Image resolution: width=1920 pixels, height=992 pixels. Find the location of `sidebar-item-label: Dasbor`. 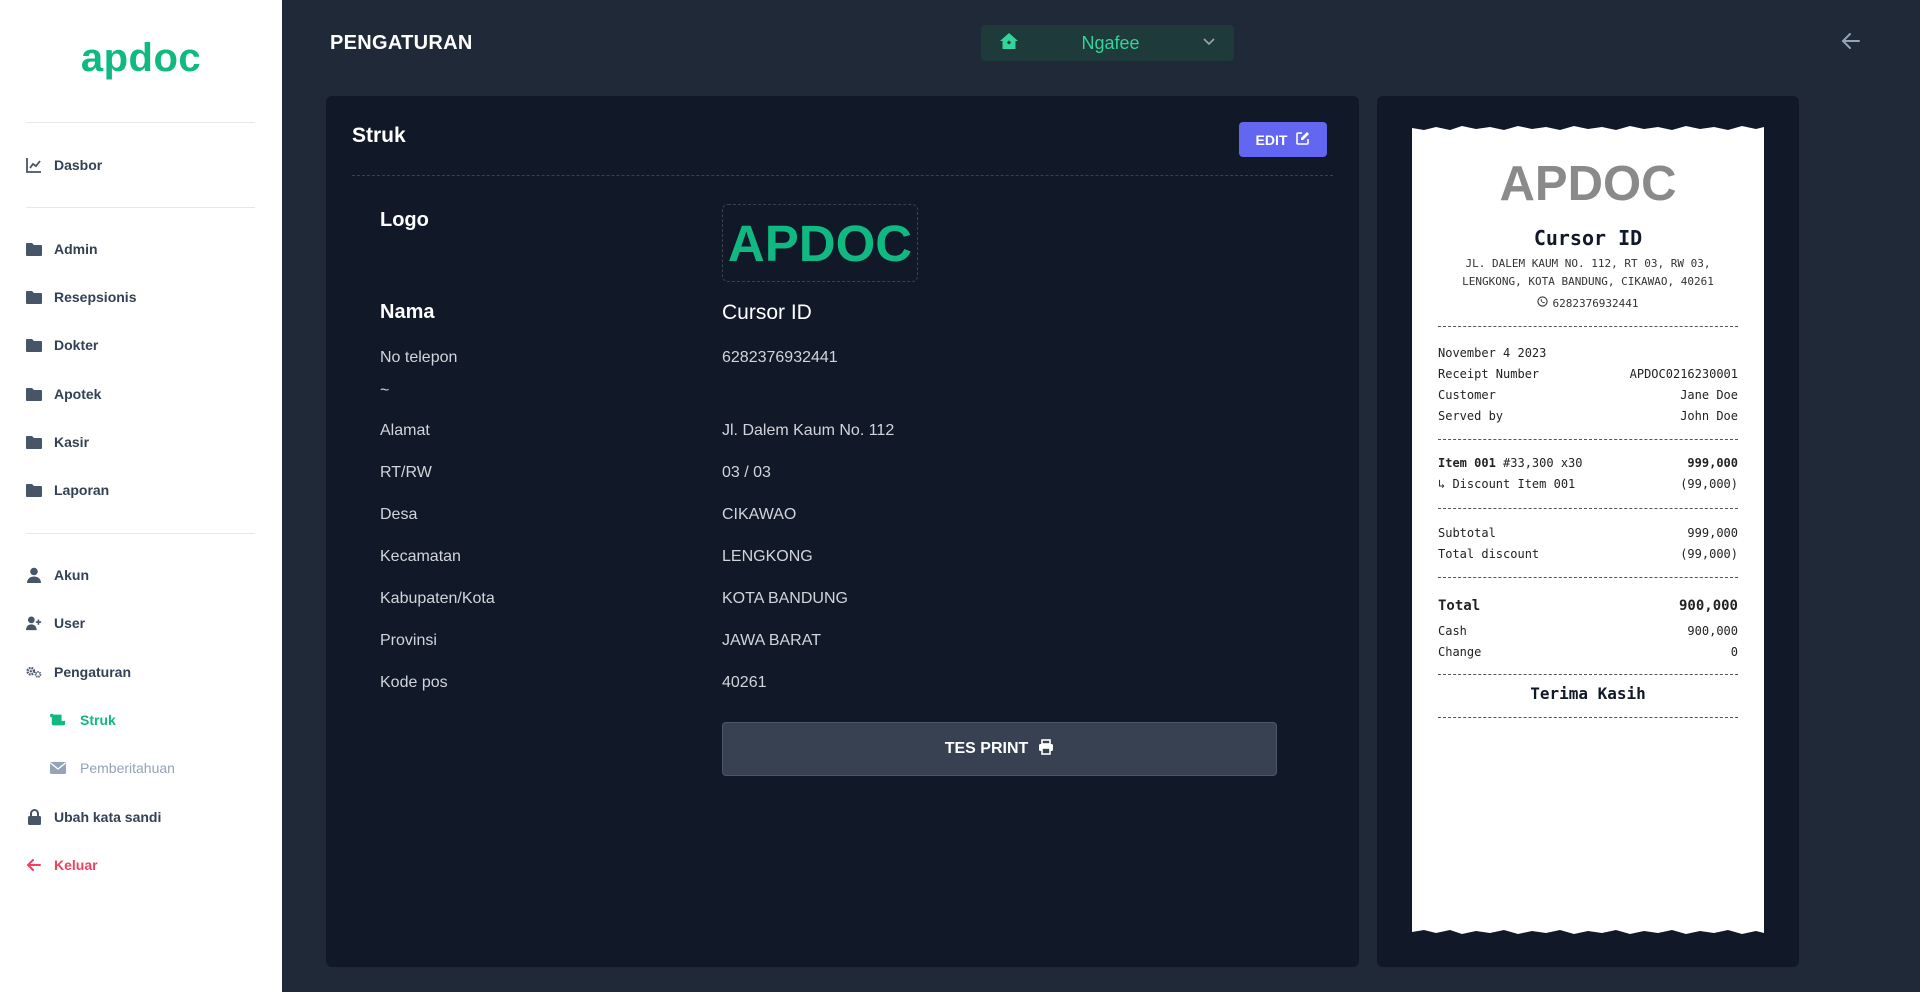

sidebar-item-label: Dasbor is located at coordinates (78, 165).